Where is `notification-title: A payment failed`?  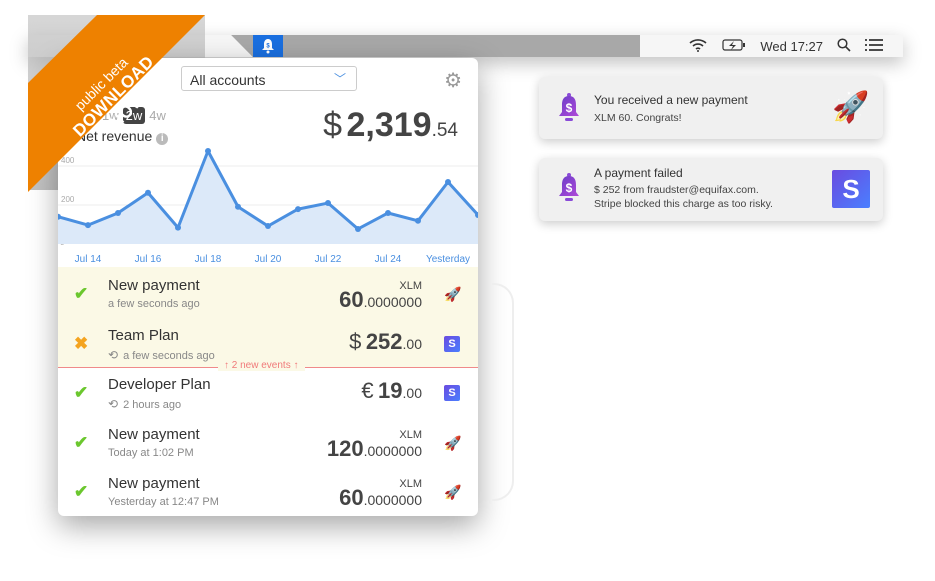
notification-title: A payment failed is located at coordinates (638, 173).